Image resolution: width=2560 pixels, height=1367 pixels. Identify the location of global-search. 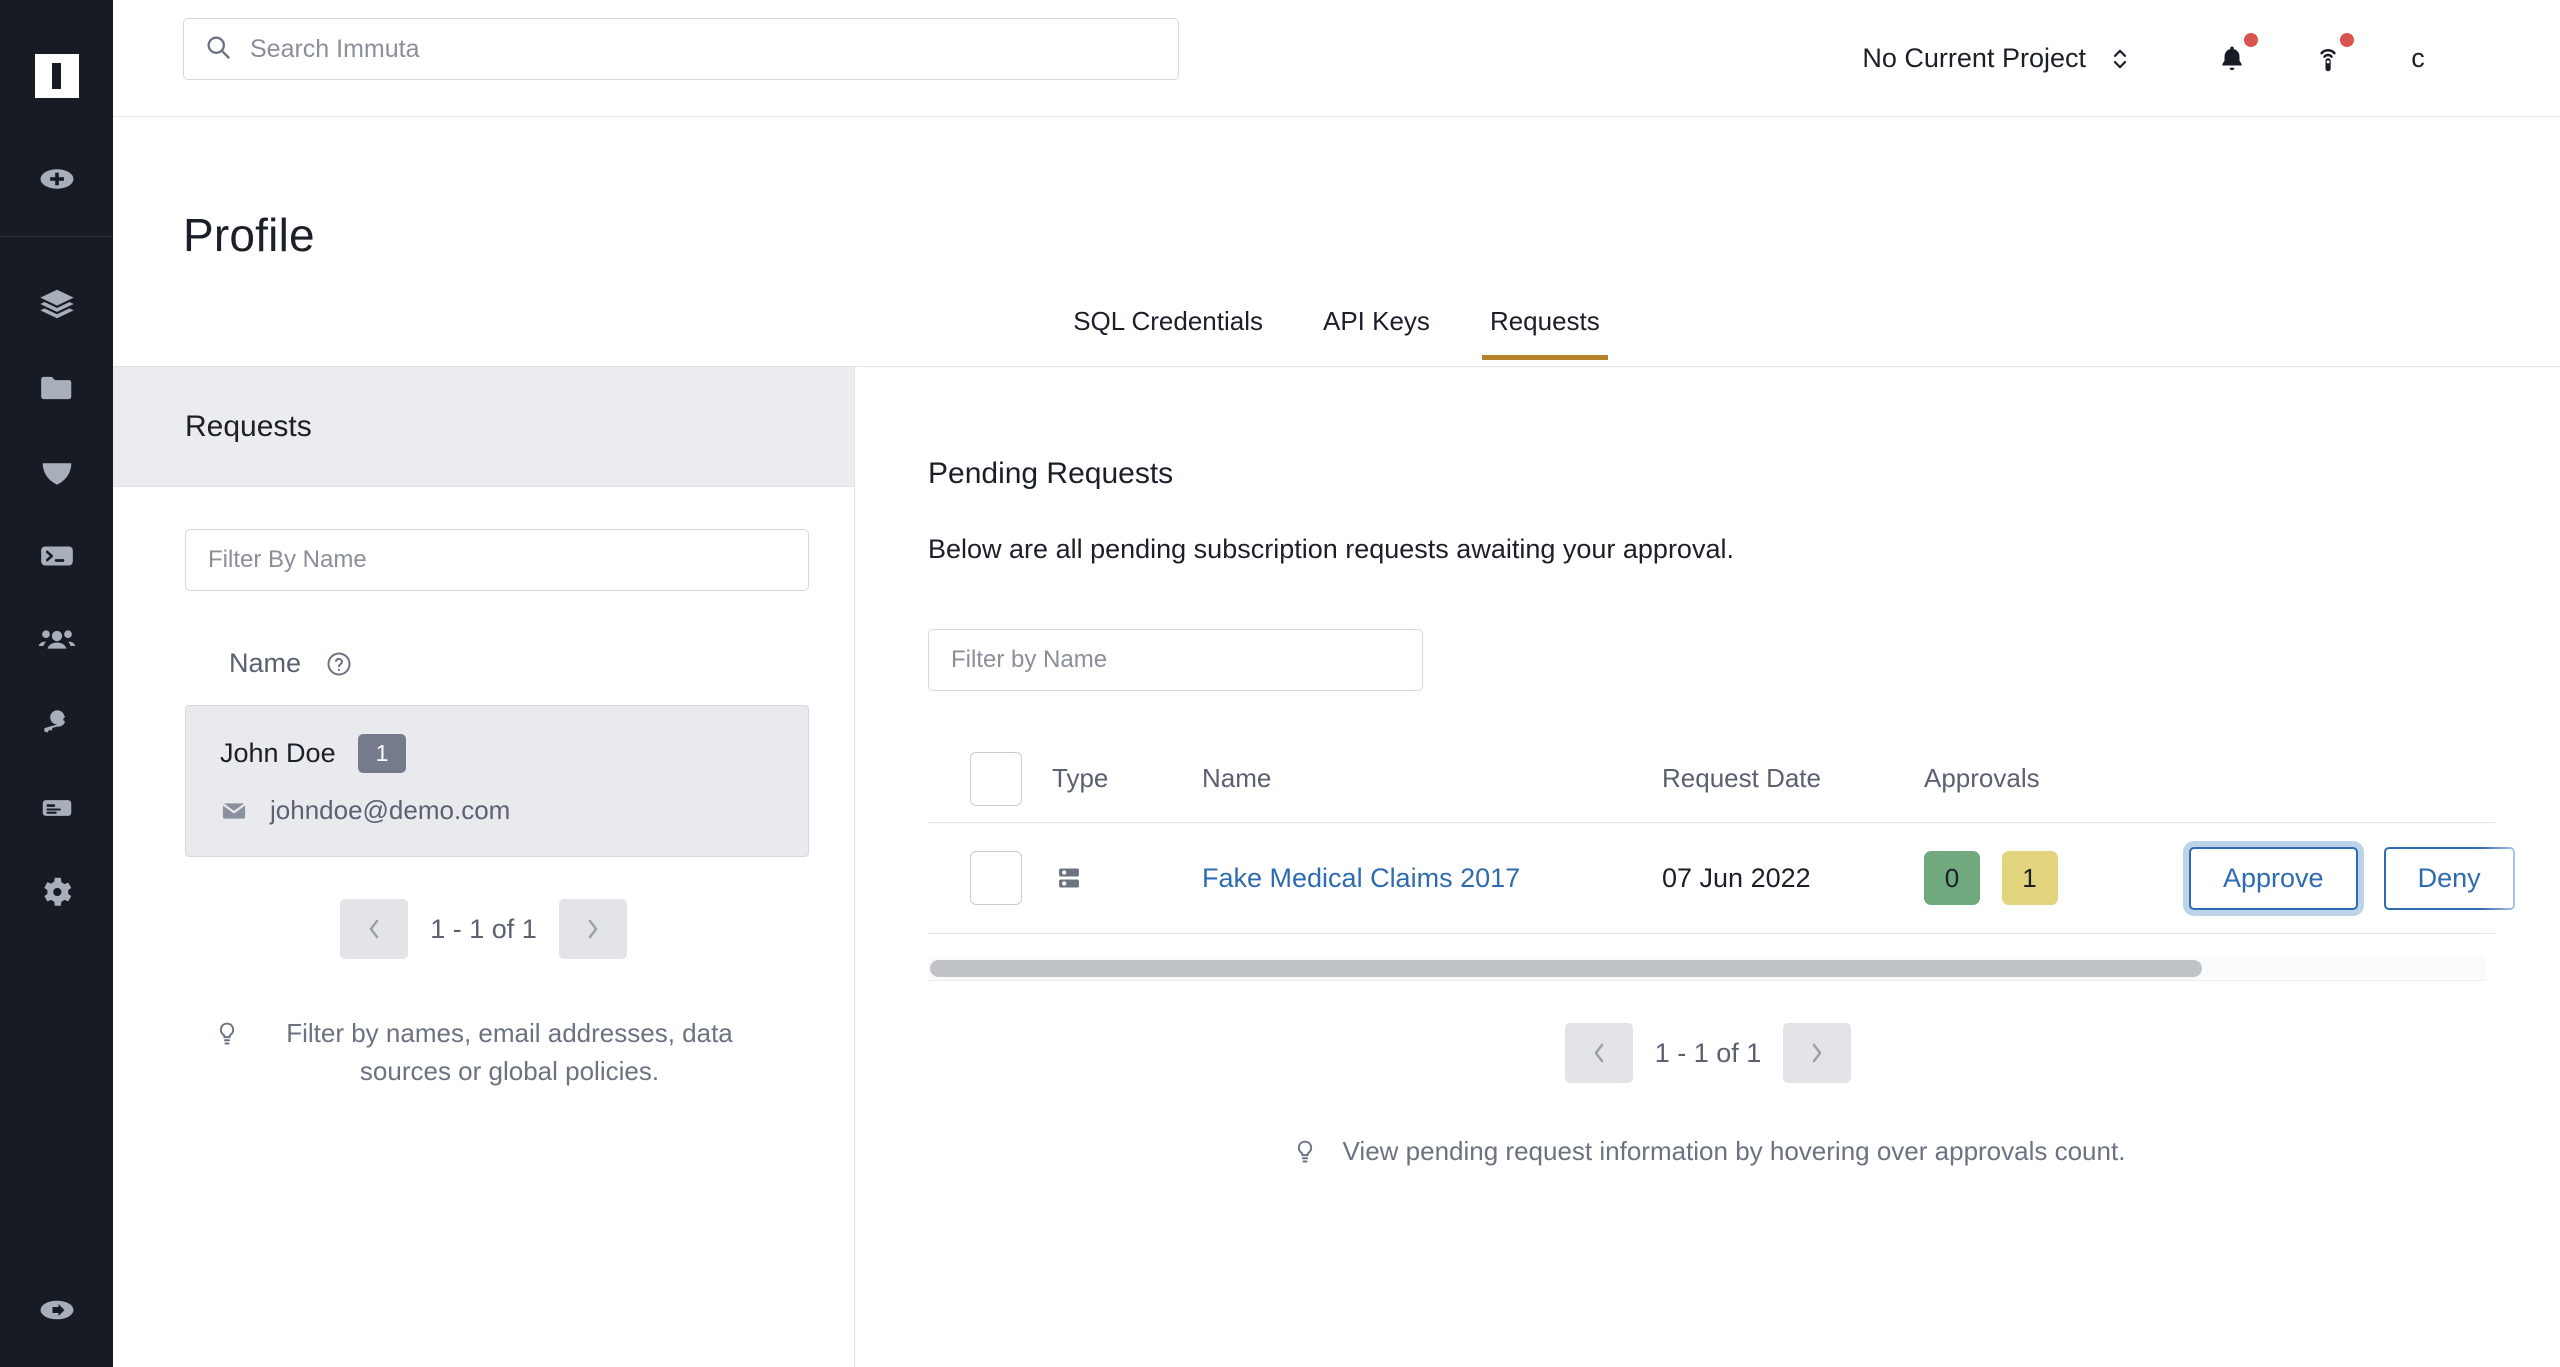
(681, 49).